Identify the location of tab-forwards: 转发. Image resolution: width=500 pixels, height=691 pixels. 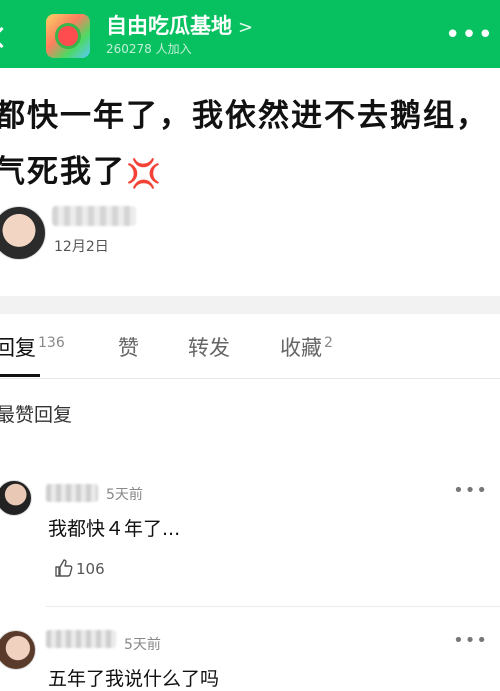
(209, 347).